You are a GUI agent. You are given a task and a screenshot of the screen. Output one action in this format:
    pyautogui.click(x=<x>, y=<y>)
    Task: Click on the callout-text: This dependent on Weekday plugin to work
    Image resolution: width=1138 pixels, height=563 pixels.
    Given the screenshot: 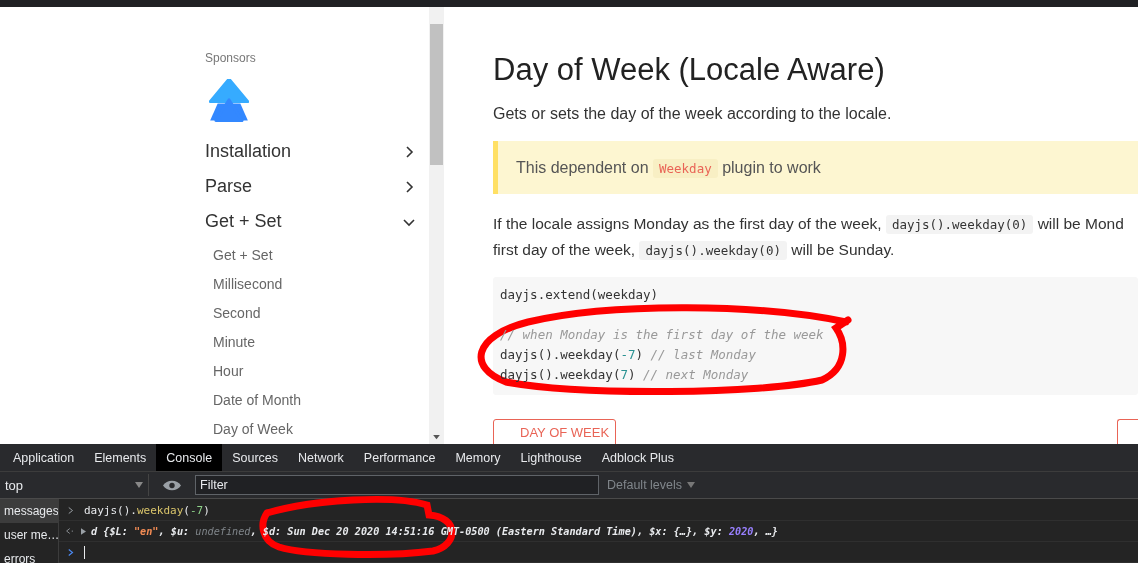 What is the action you would take?
    pyautogui.click(x=668, y=167)
    